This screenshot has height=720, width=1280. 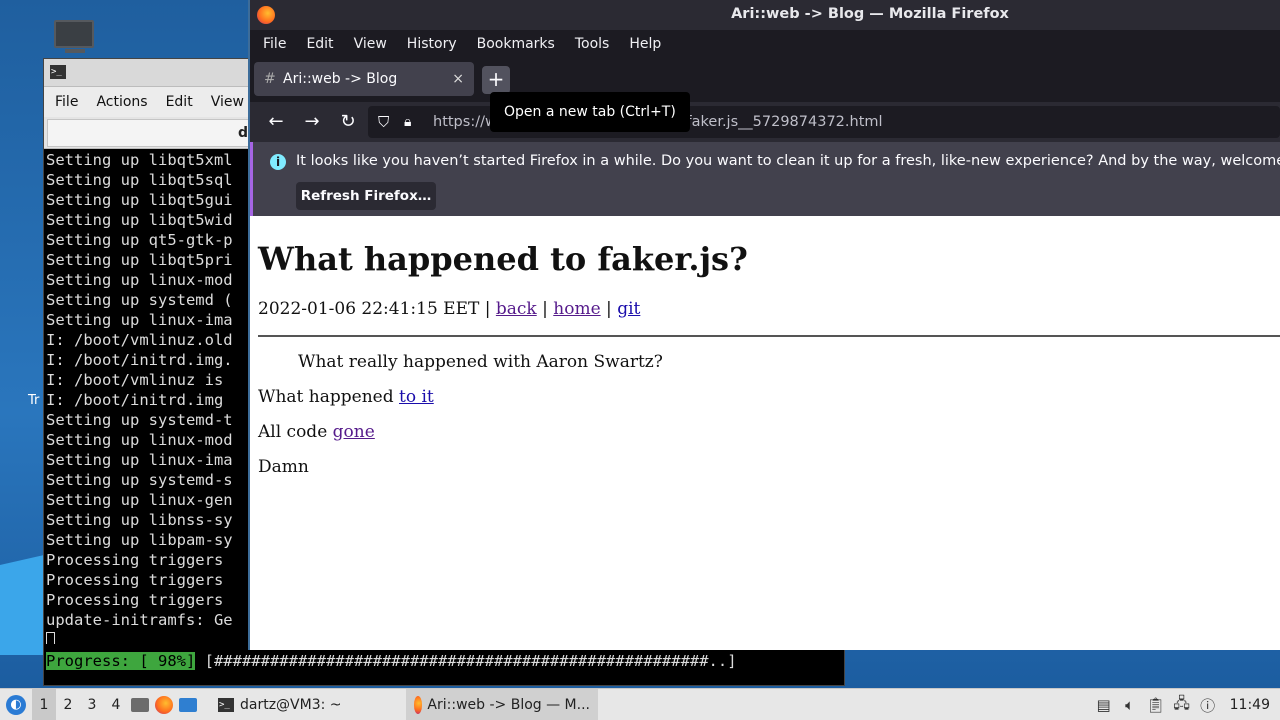 What do you see at coordinates (283, 467) in the screenshot?
I see `paragraph: Damn` at bounding box center [283, 467].